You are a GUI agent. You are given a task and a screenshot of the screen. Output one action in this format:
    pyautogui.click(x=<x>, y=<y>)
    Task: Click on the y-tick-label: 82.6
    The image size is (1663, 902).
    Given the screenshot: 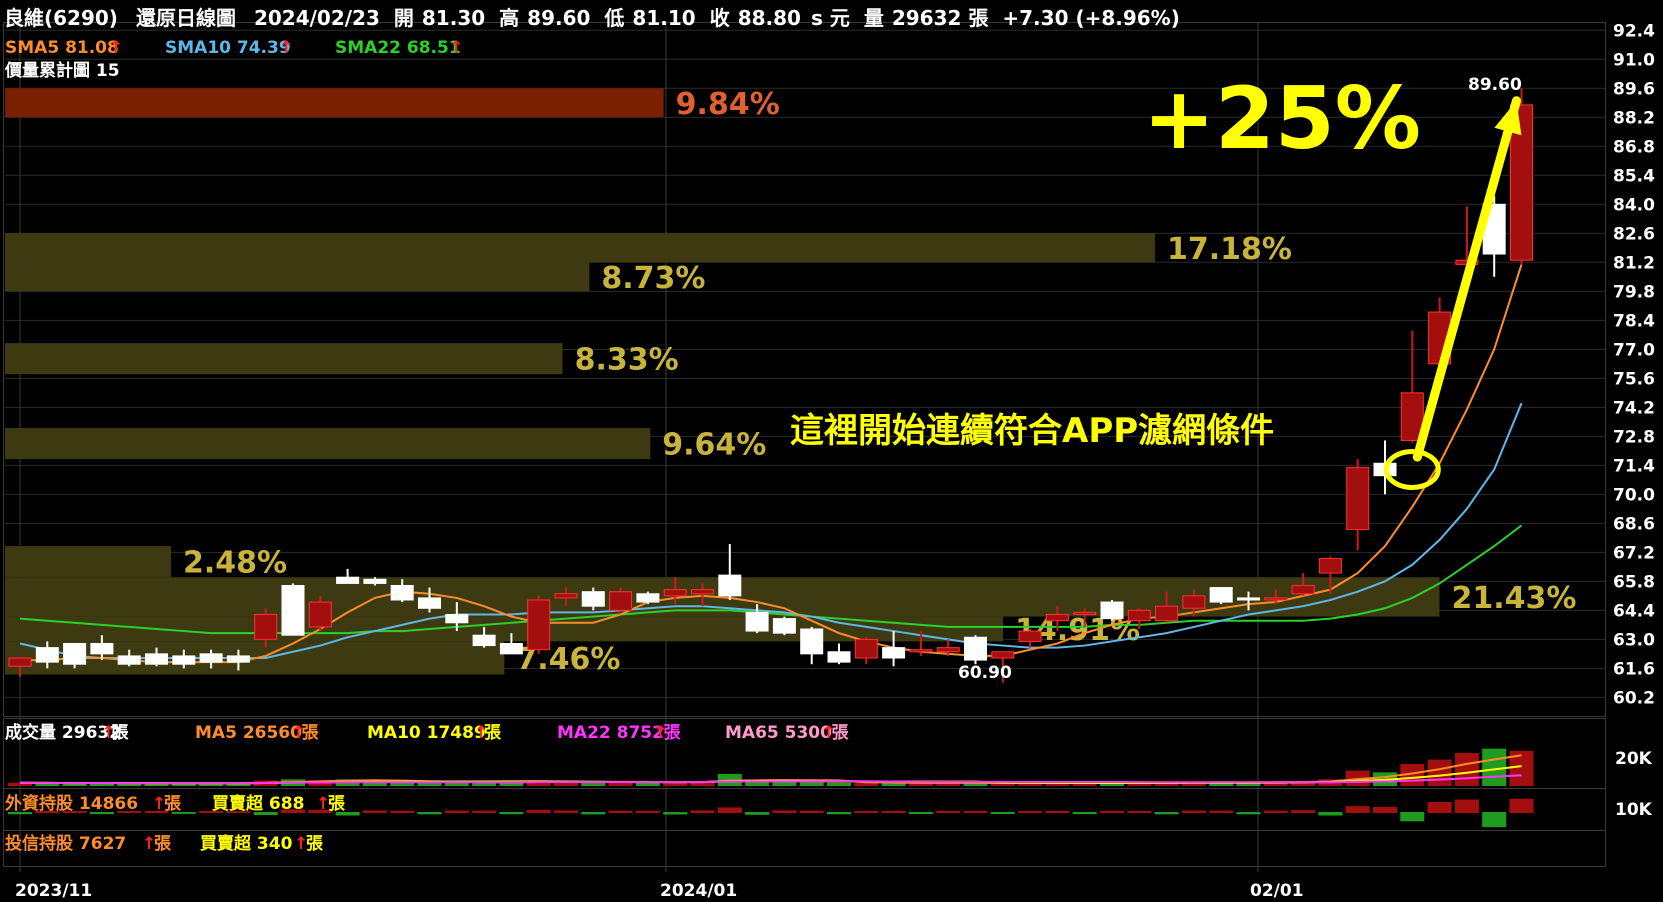 What is the action you would take?
    pyautogui.click(x=1634, y=234)
    